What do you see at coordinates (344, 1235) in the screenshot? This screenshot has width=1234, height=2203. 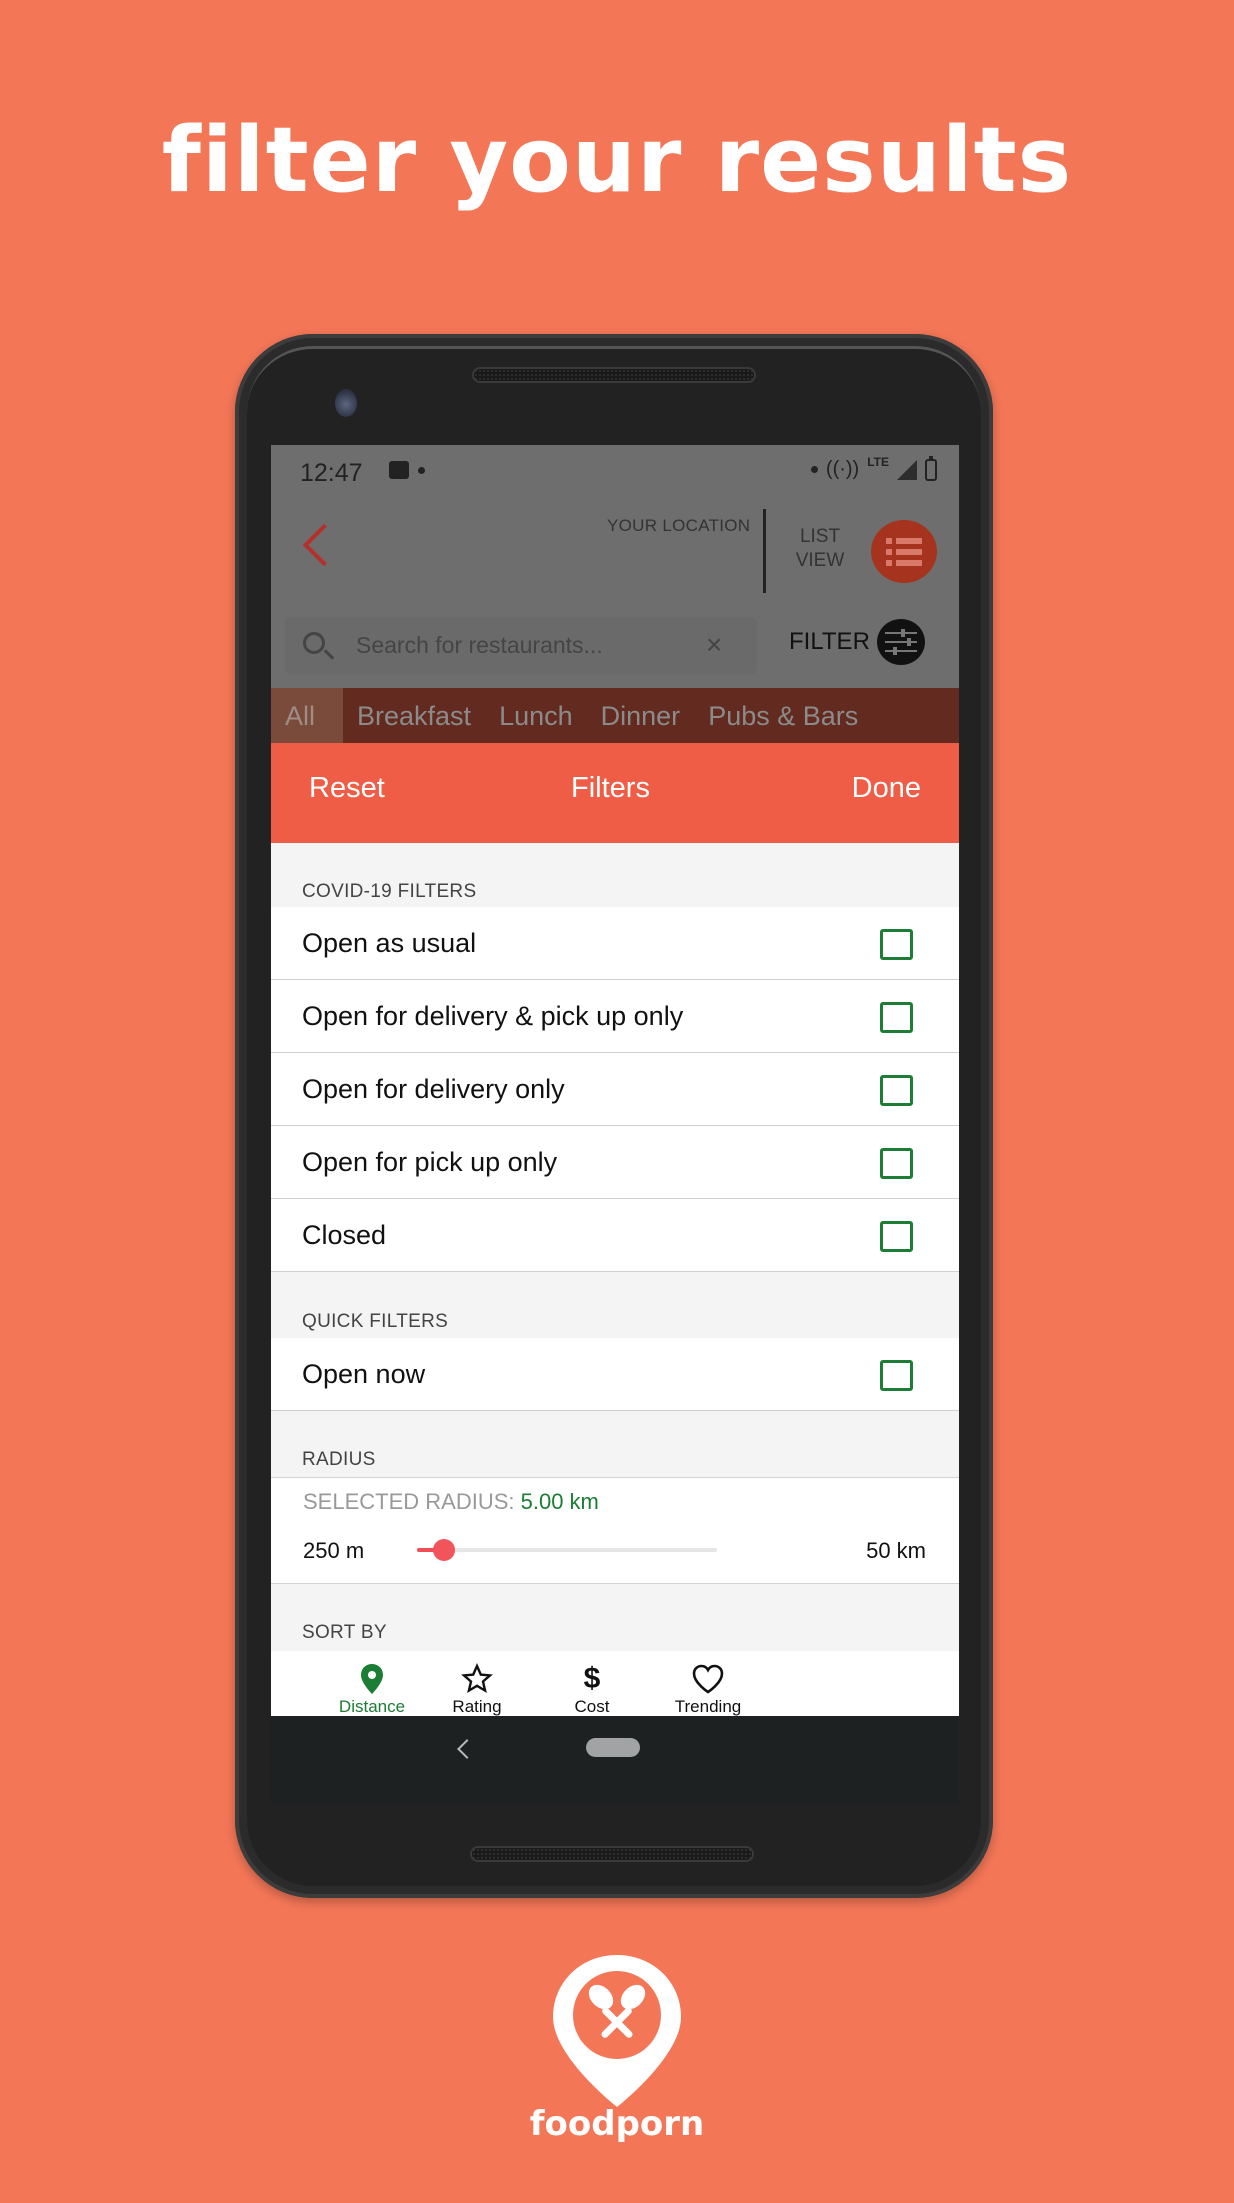 I see `filter-row-label: Closed` at bounding box center [344, 1235].